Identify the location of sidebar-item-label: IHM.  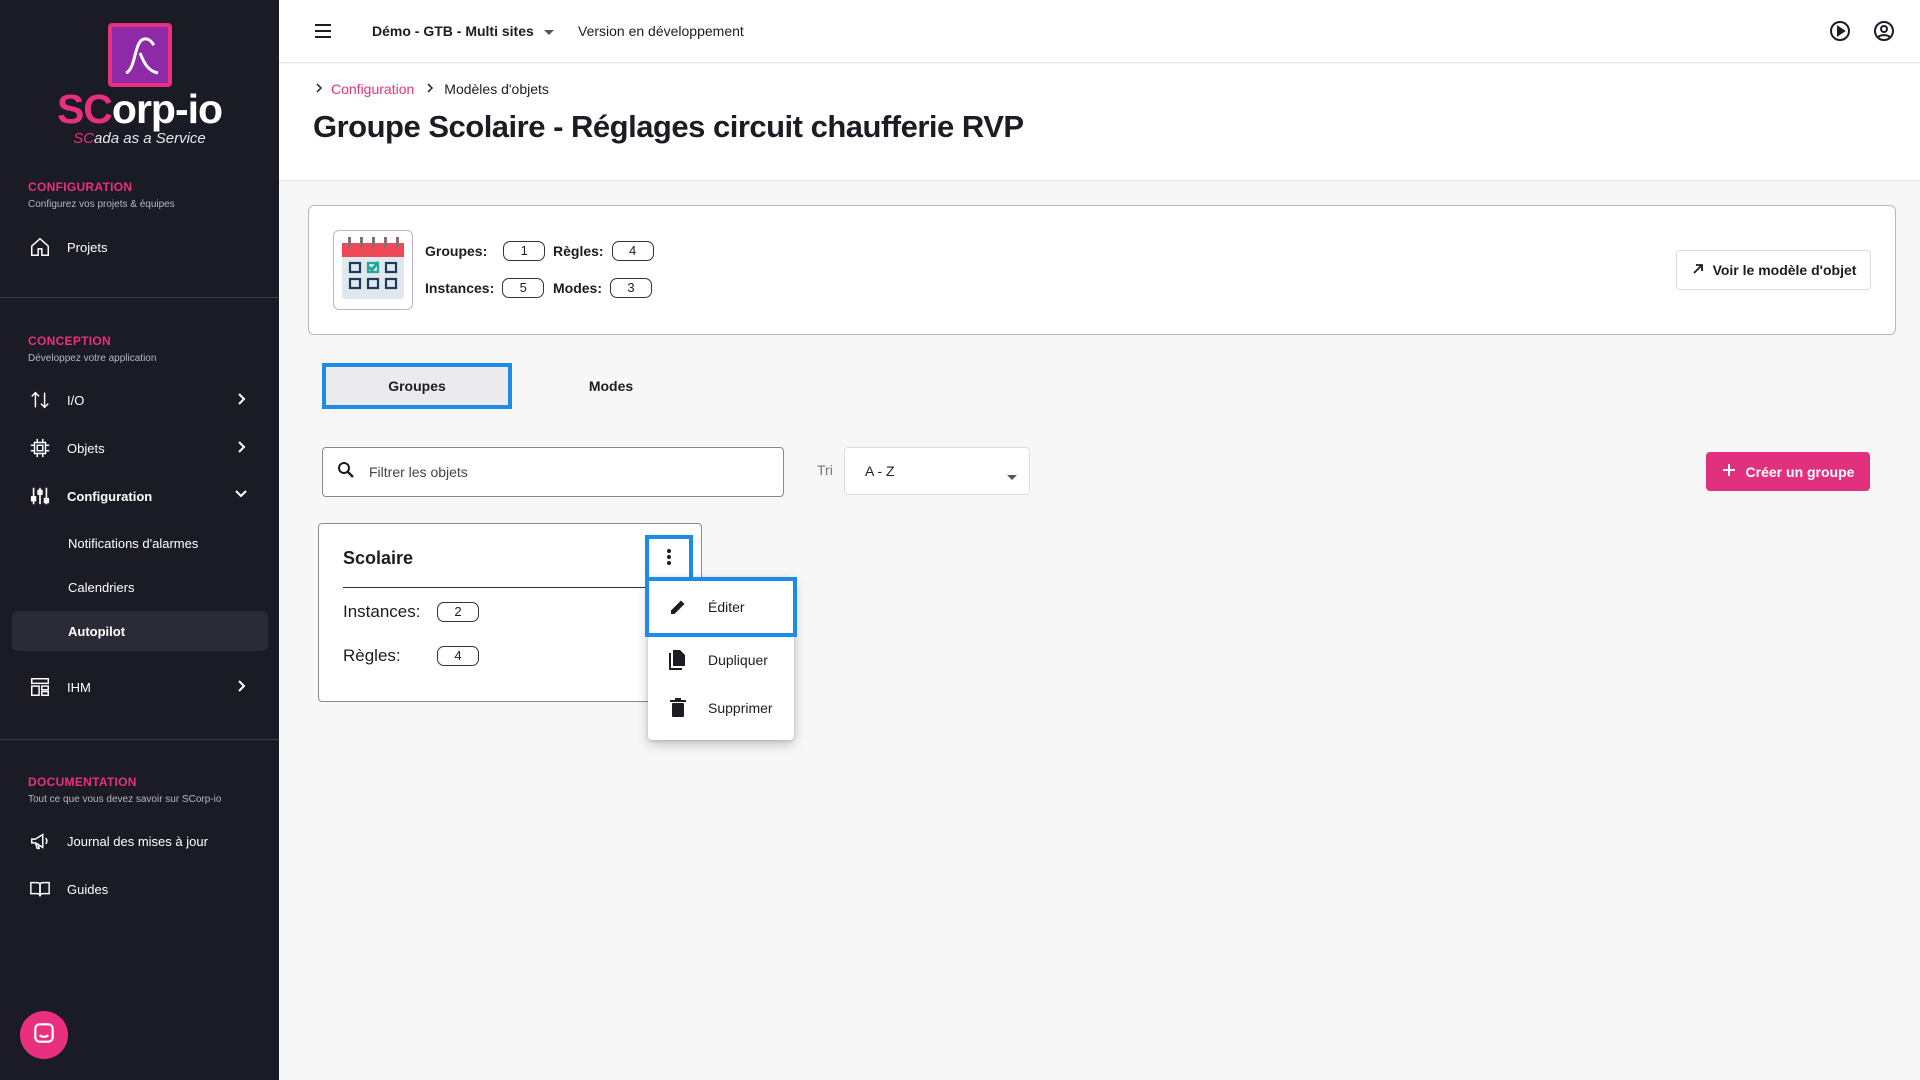
(79, 687).